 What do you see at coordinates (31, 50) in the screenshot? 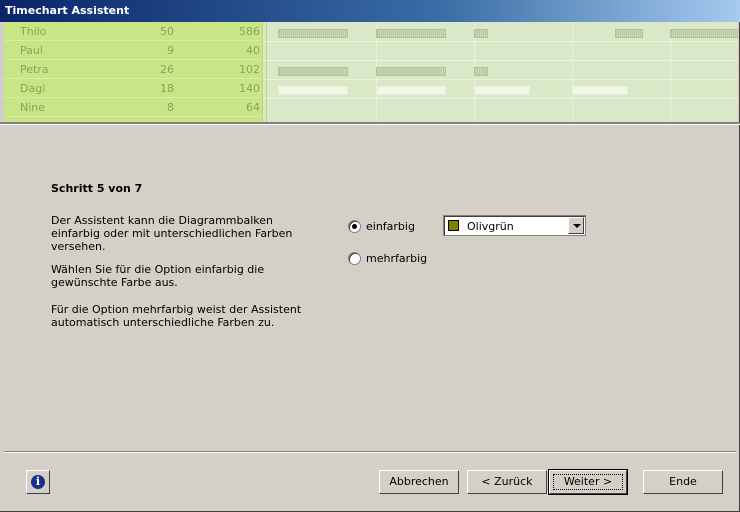
I see `row-name: Paul` at bounding box center [31, 50].